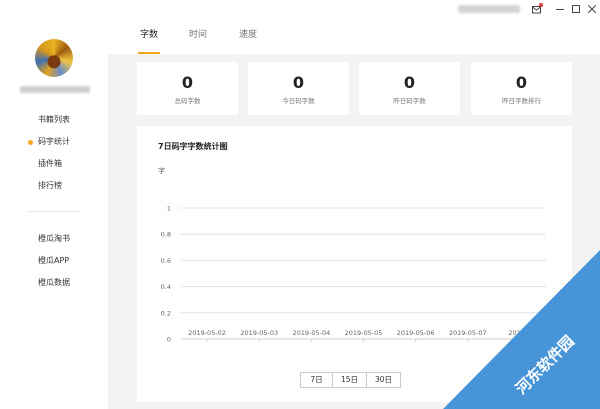 The width and height of the screenshot is (600, 409). I want to click on user-account-blurred, so click(489, 9).